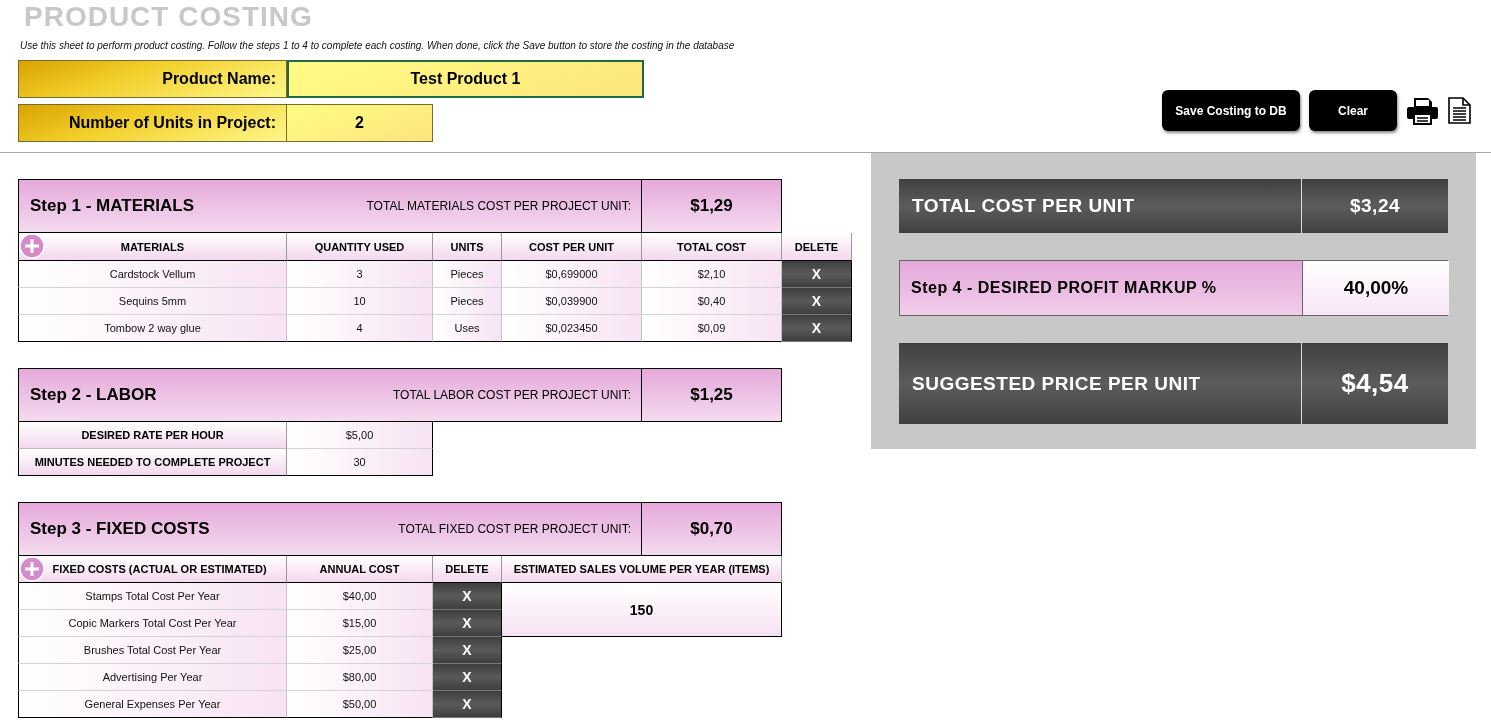  What do you see at coordinates (465, 79) in the screenshot?
I see `product-name-field: Test Product 1` at bounding box center [465, 79].